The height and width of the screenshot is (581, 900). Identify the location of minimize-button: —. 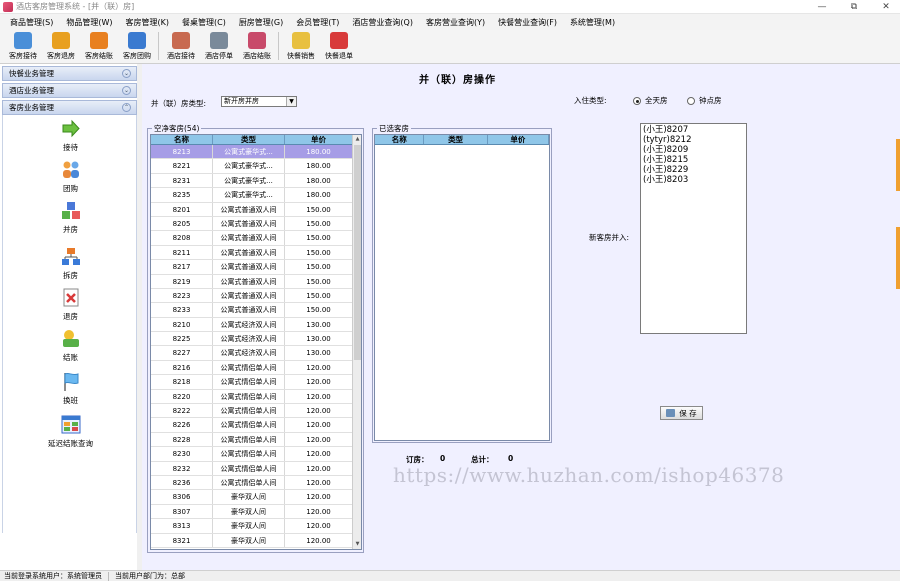
(822, 7).